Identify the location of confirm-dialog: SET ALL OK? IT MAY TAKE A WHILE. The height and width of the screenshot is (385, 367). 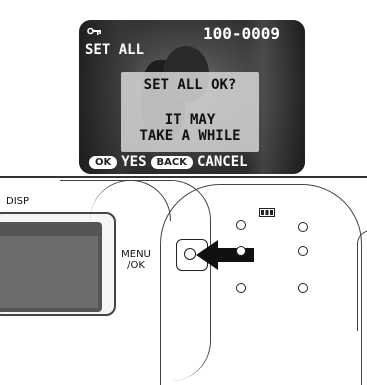
(190, 112).